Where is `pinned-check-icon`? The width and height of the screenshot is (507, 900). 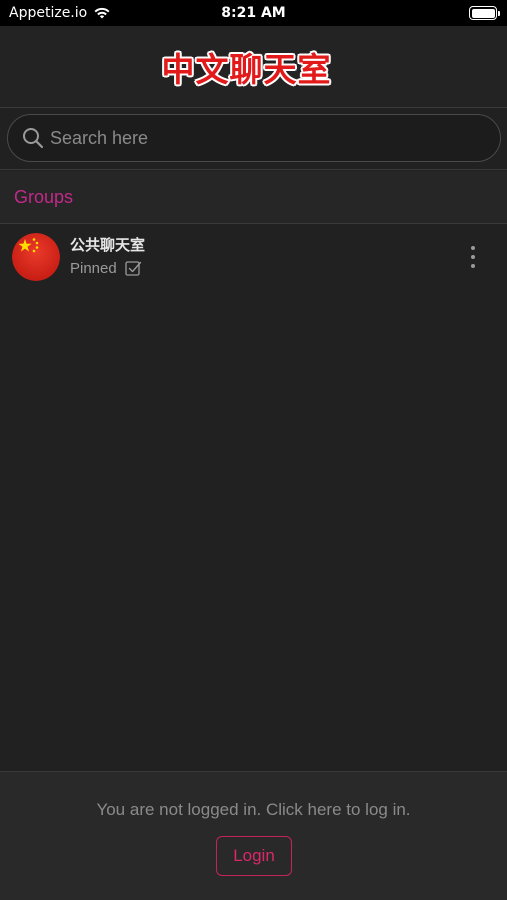 pinned-check-icon is located at coordinates (133, 268).